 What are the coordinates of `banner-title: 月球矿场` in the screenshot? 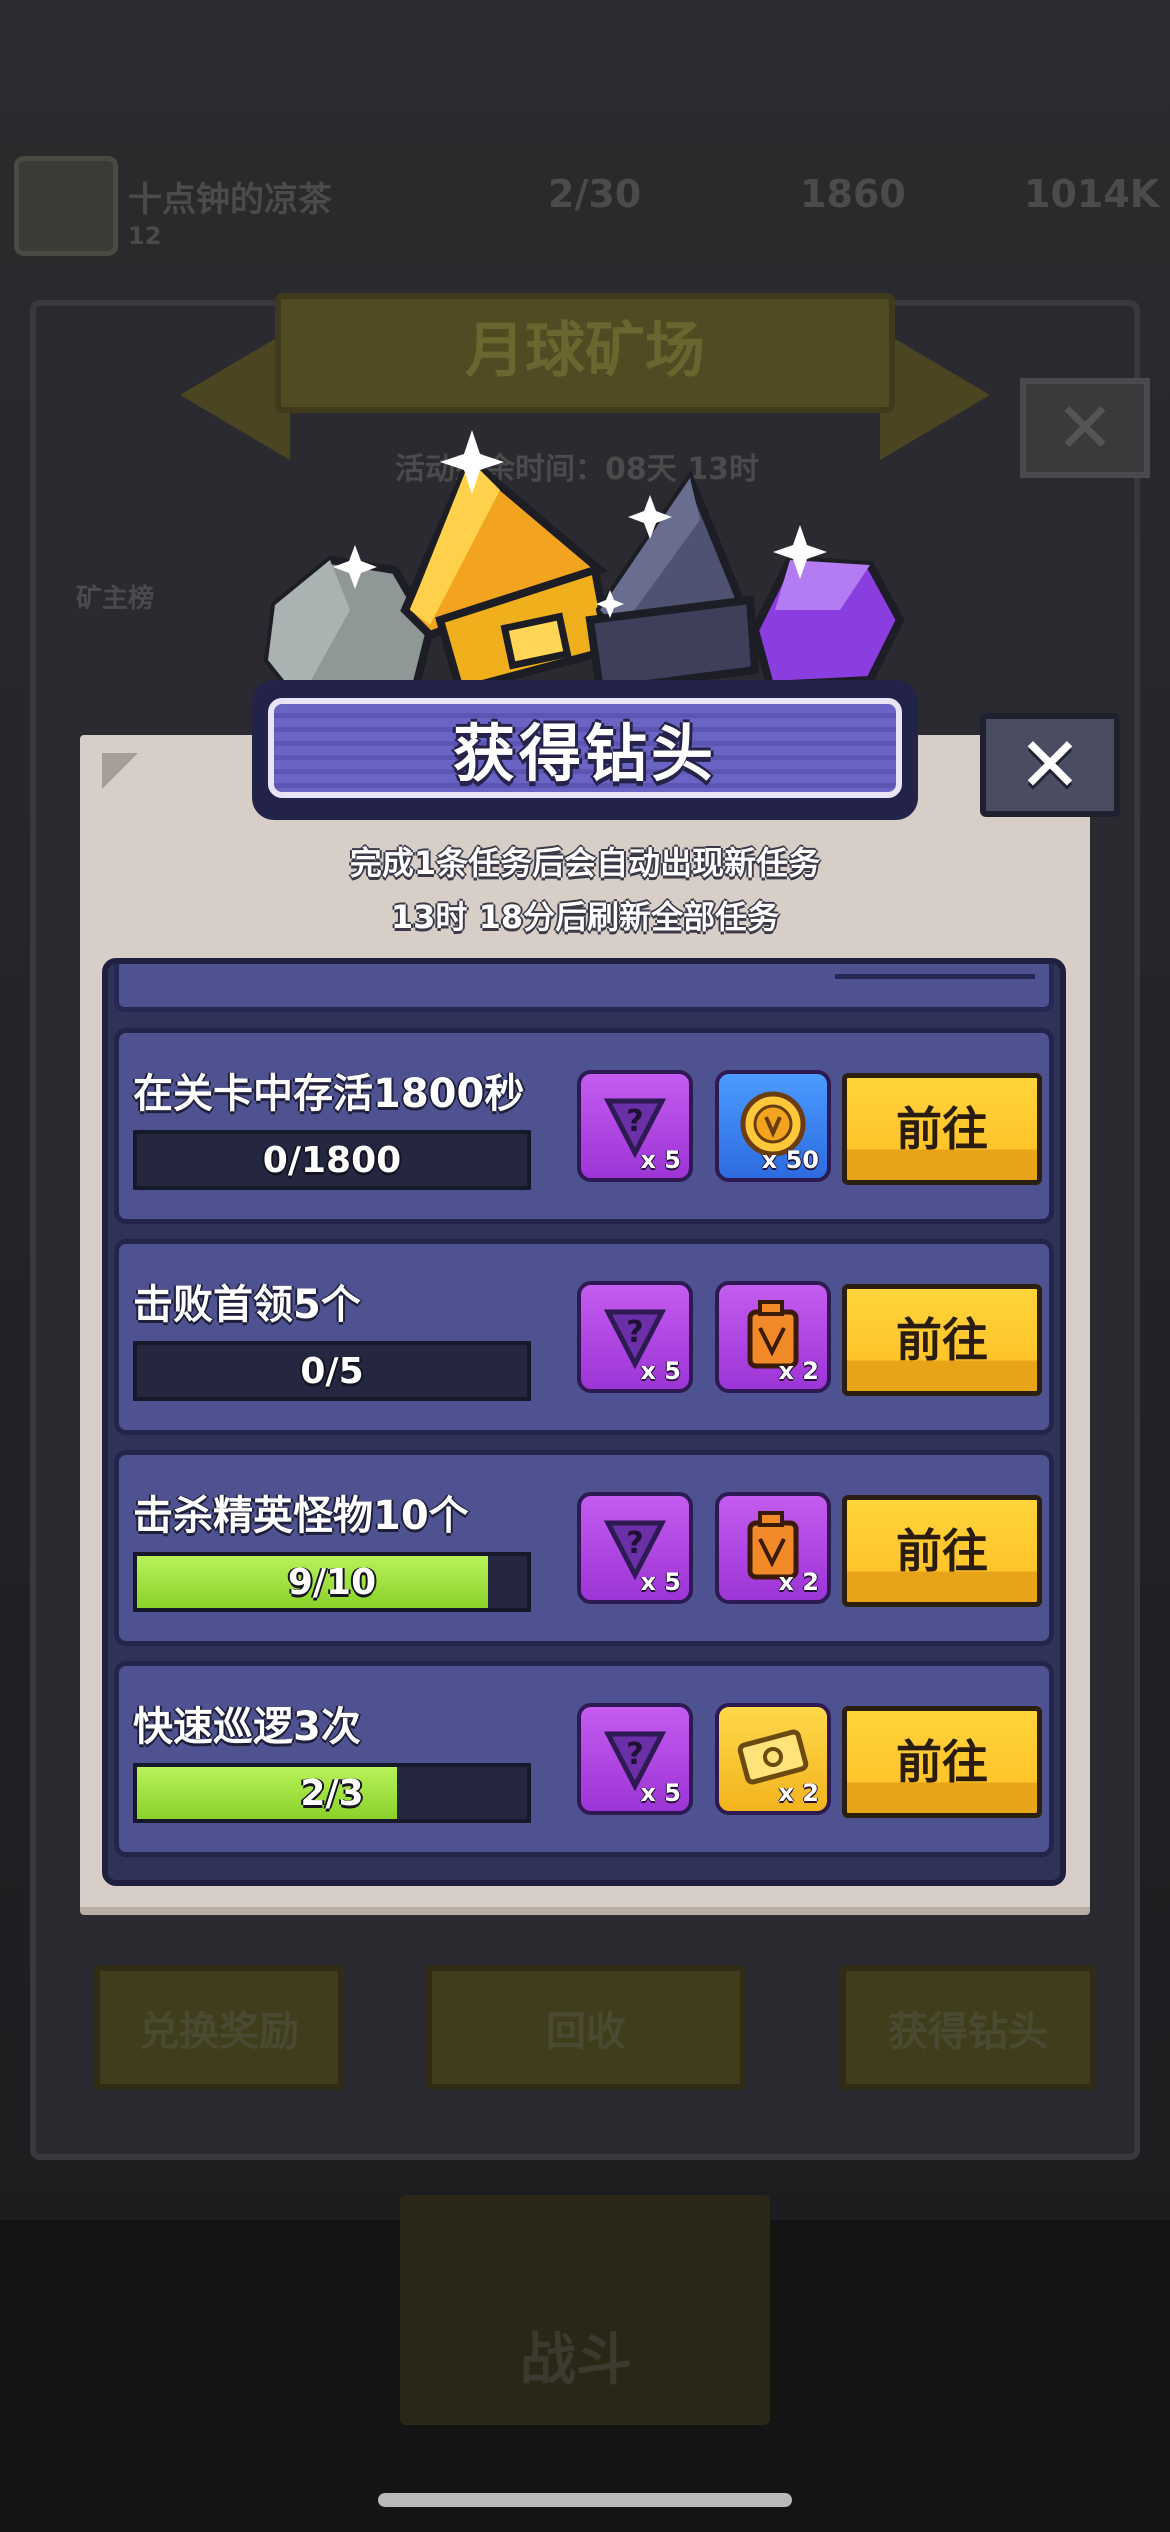 It's located at (585, 351).